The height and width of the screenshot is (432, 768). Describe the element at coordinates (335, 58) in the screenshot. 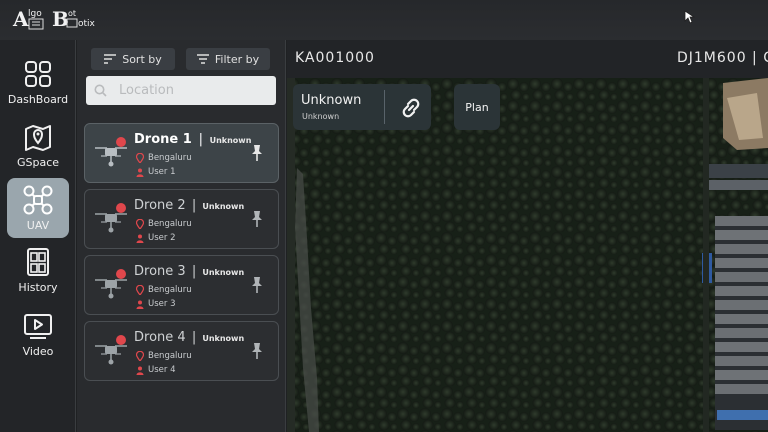

I see `drone-id: KA001000` at that location.